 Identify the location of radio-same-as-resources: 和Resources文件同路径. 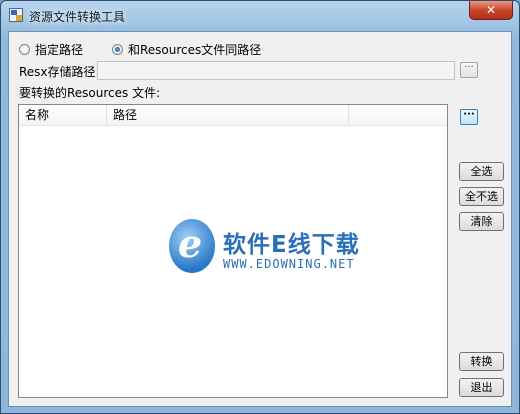
(186, 49).